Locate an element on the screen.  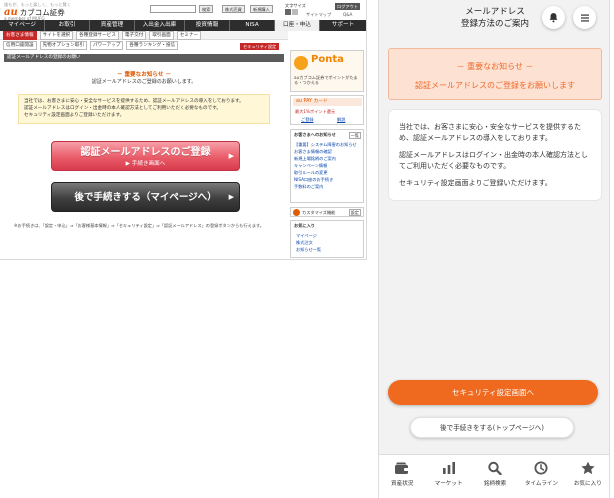
header-link-stock-trade: 株式売買 is located at coordinates (233, 9).